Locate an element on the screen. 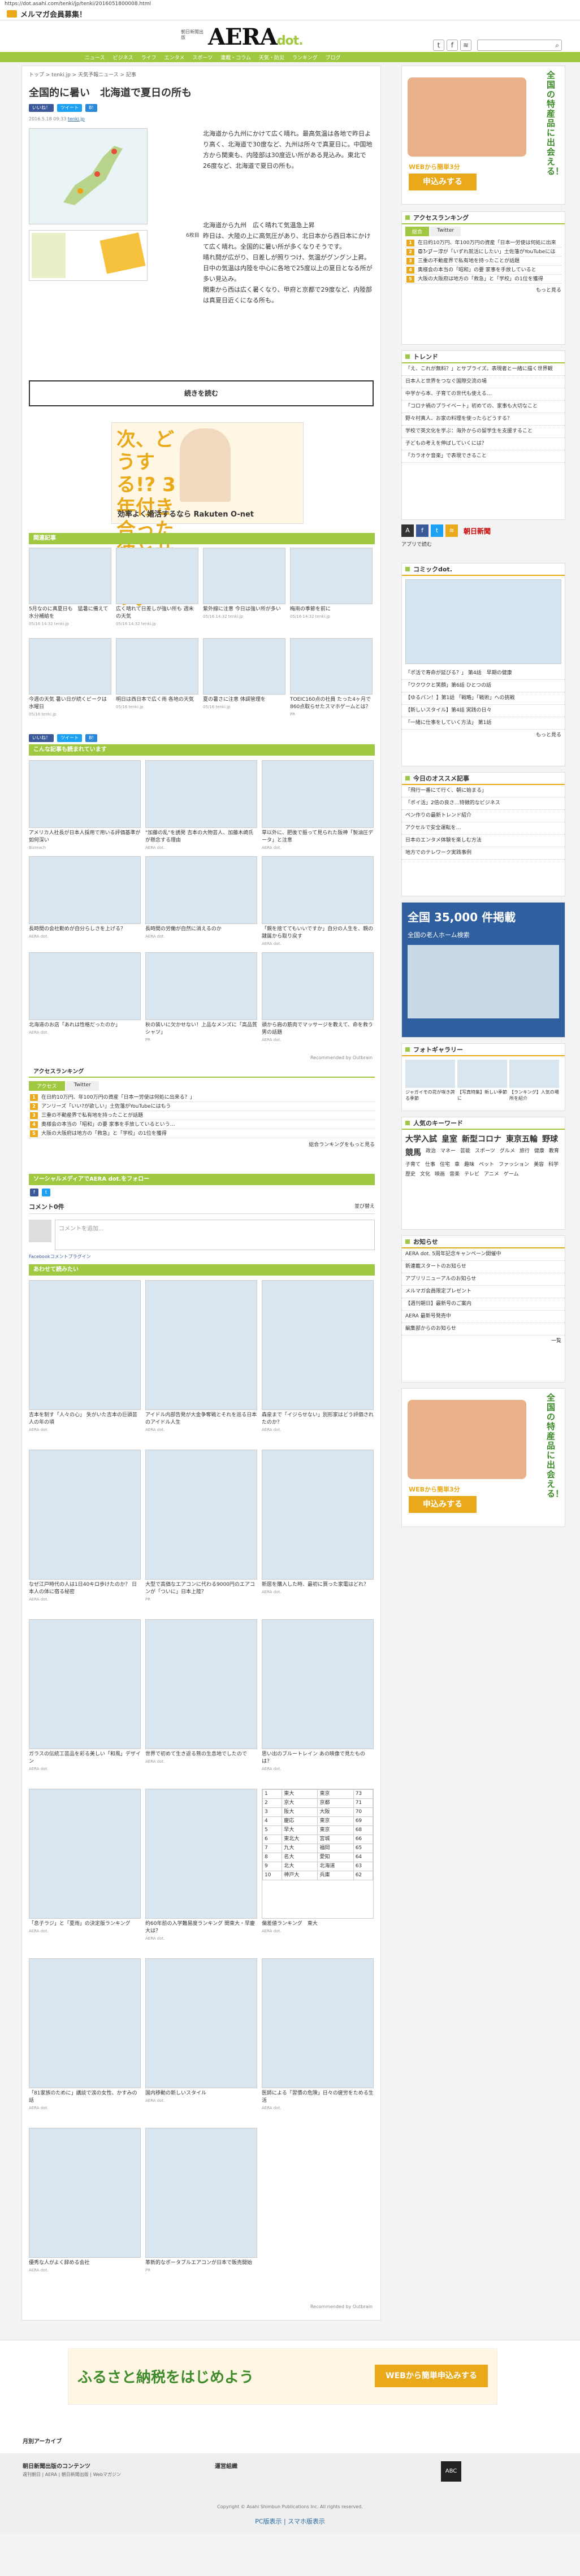 This screenshot has width=580, height=2576. also-card: 大型で高価なエアコンに代わる9000円のエアコンが「ついに」日本上陸？ PR is located at coordinates (201, 1526).